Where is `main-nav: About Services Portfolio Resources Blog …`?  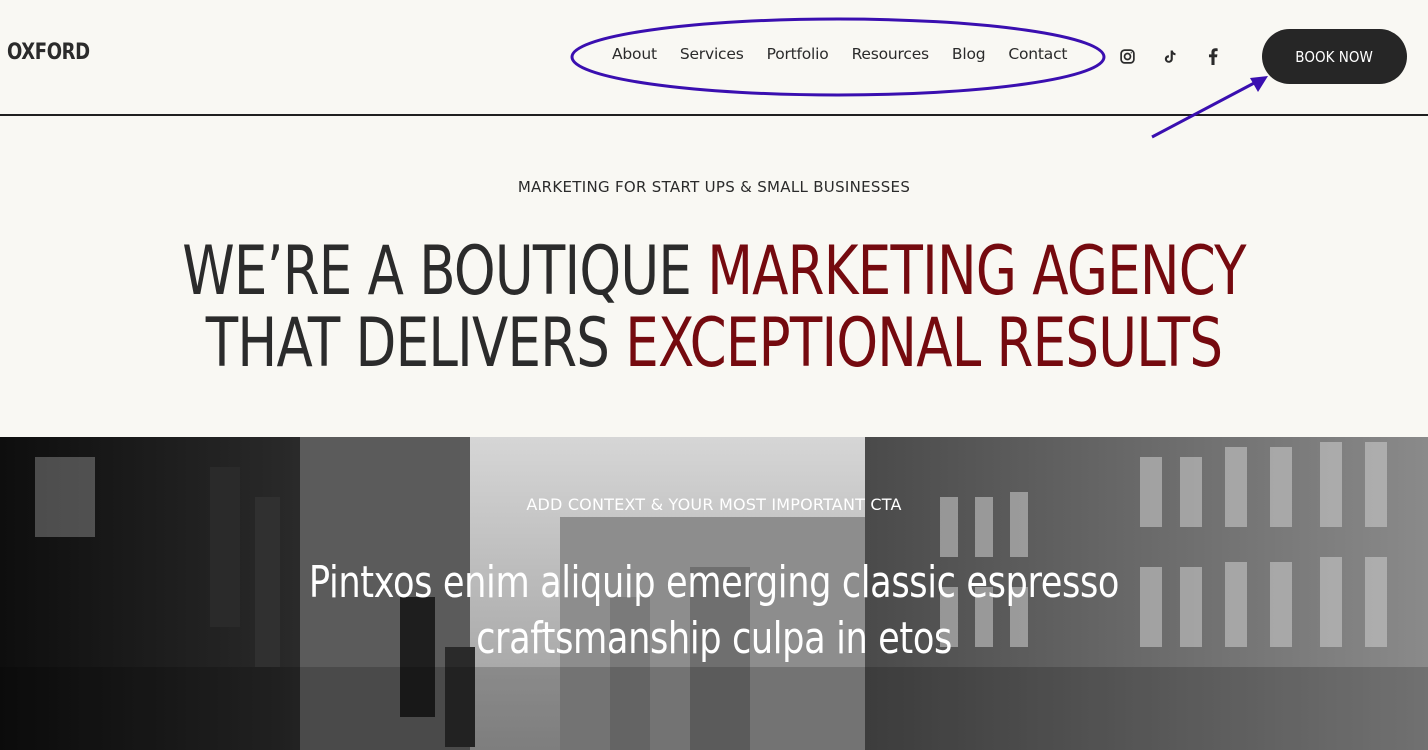 main-nav: About Services Portfolio Resources Blog … is located at coordinates (851, 54).